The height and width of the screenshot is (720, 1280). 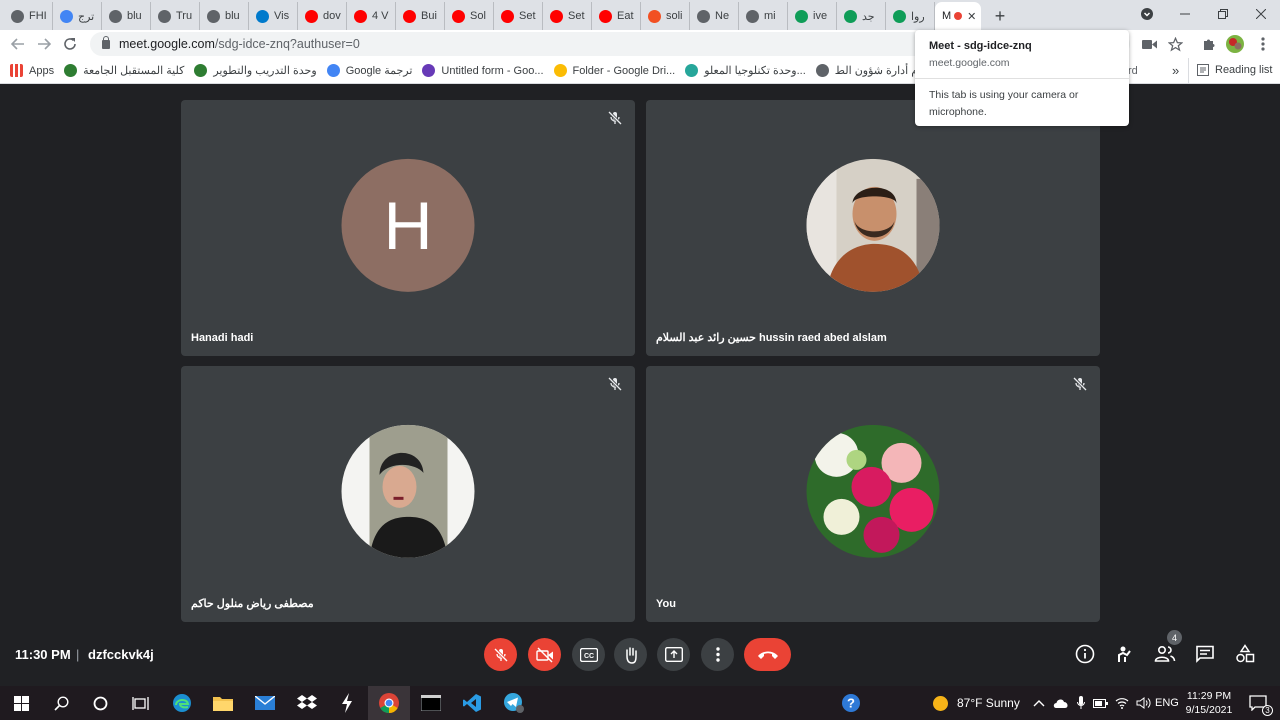 I want to click on task-view-icon, so click(x=140, y=703).